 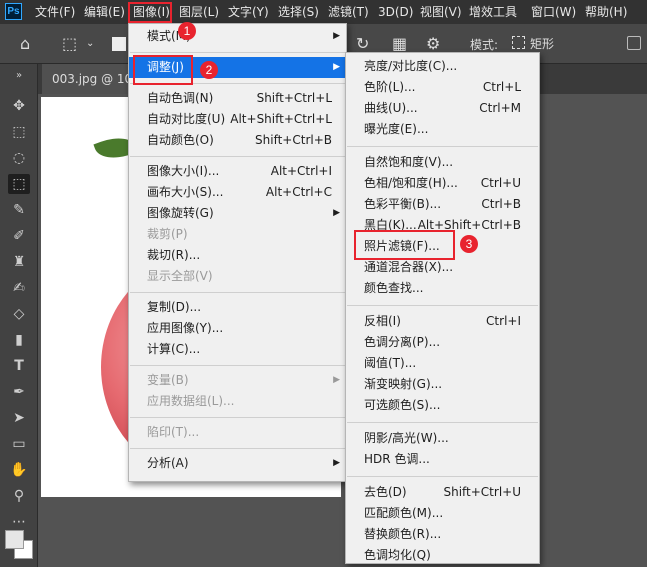 I want to click on menu-view: 视图(V), so click(x=441, y=12).